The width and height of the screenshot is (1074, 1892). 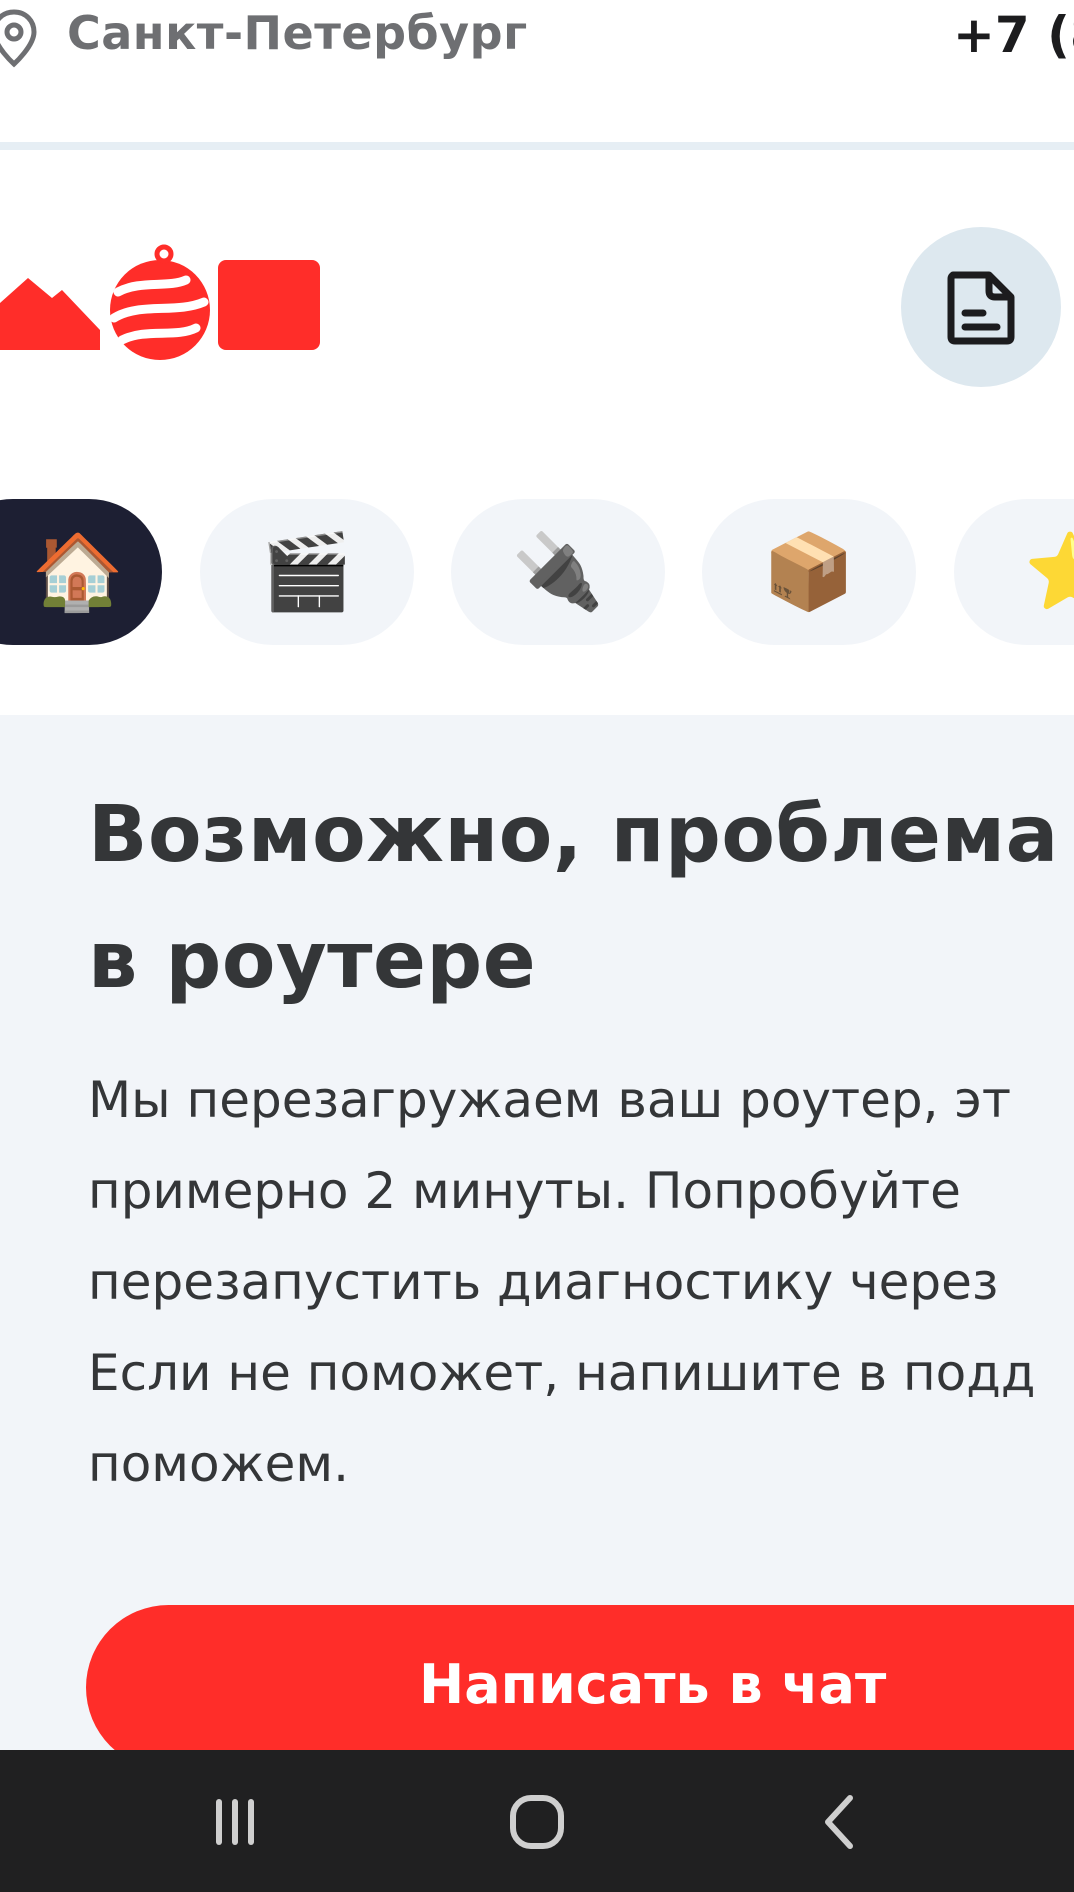 I want to click on system-nav-bar, so click(x=537, y=1821).